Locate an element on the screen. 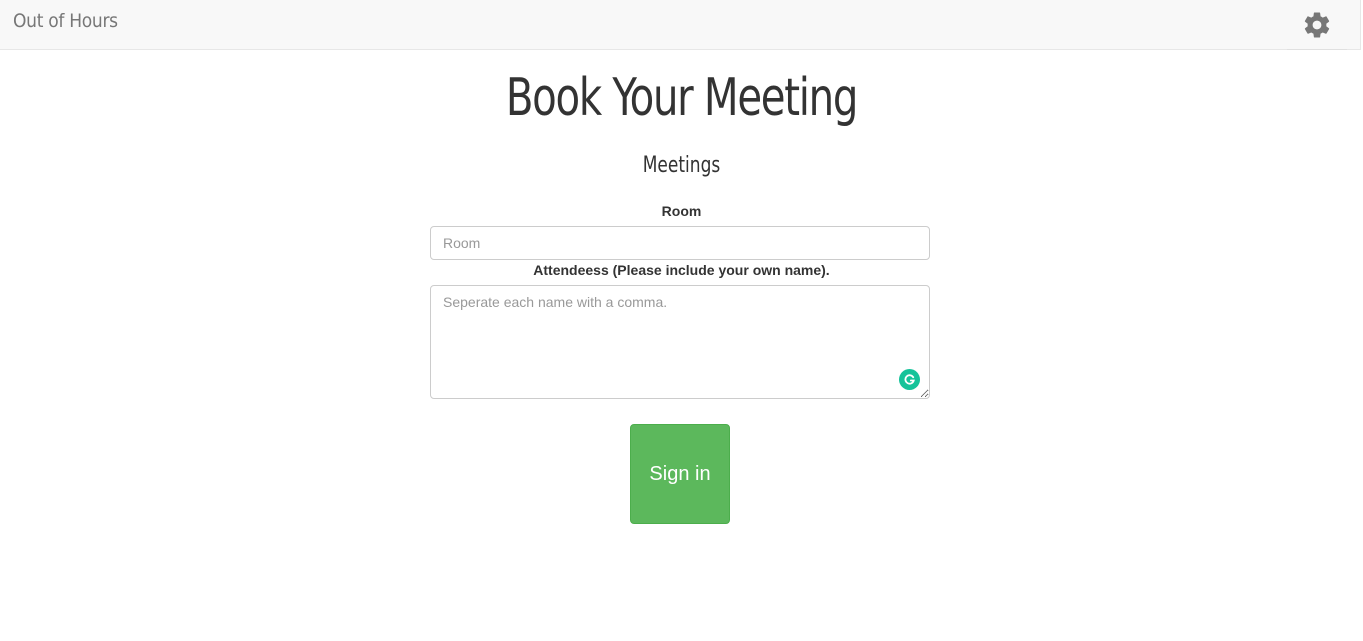  settings-button is located at coordinates (1317, 25).